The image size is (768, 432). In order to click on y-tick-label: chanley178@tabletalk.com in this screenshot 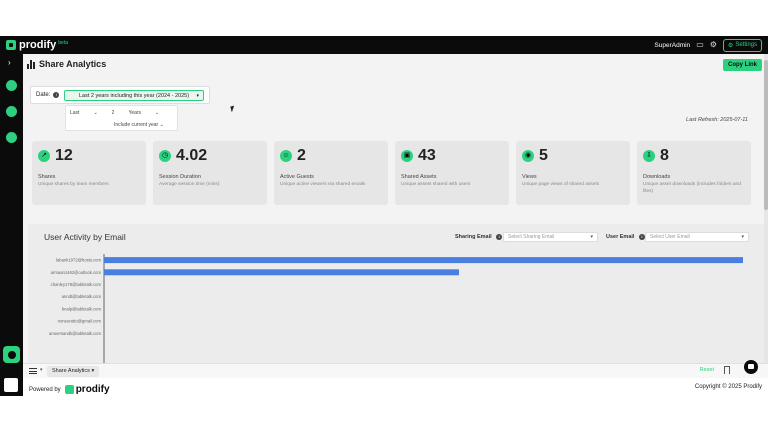, I will do `click(76, 284)`.